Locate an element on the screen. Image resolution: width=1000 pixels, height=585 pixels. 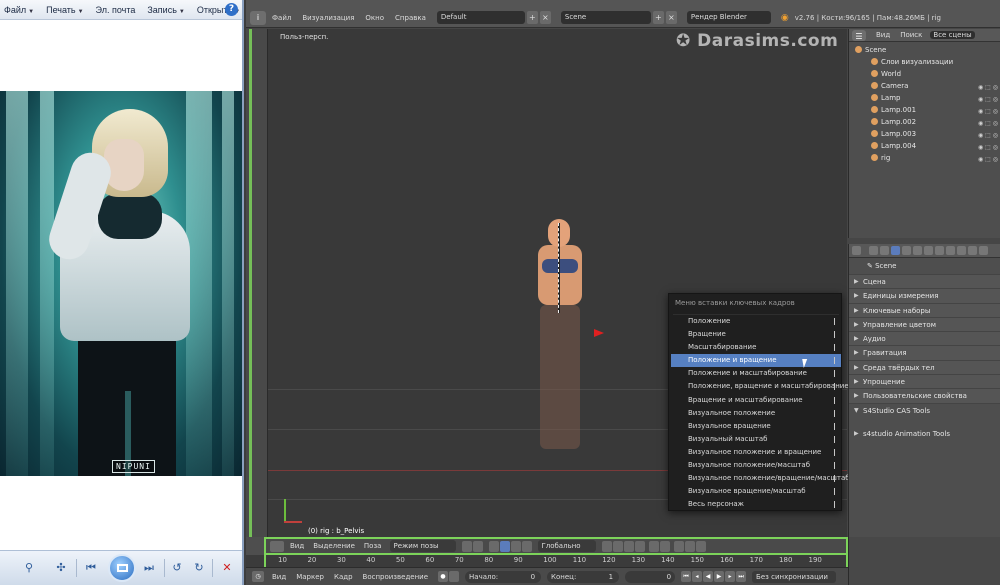
display-mode-select: Все сцены is located at coordinates (952, 35).